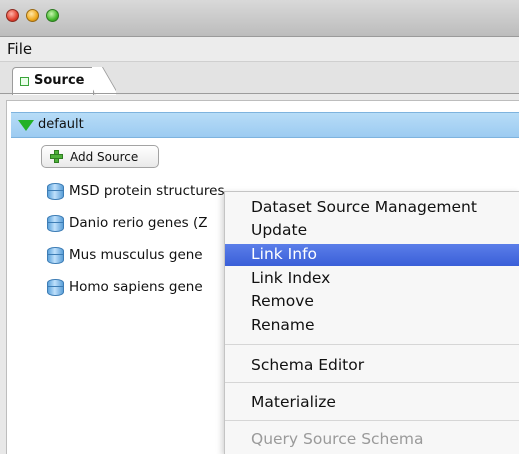 This screenshot has height=454, width=519. Describe the element at coordinates (104, 81) in the screenshot. I see `tab-edge` at that location.